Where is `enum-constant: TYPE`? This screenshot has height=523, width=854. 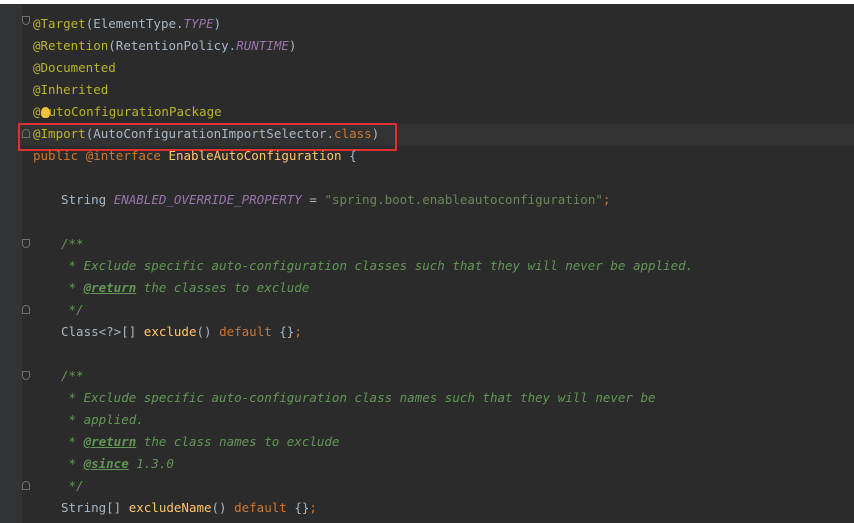 enum-constant: TYPE is located at coordinates (198, 23).